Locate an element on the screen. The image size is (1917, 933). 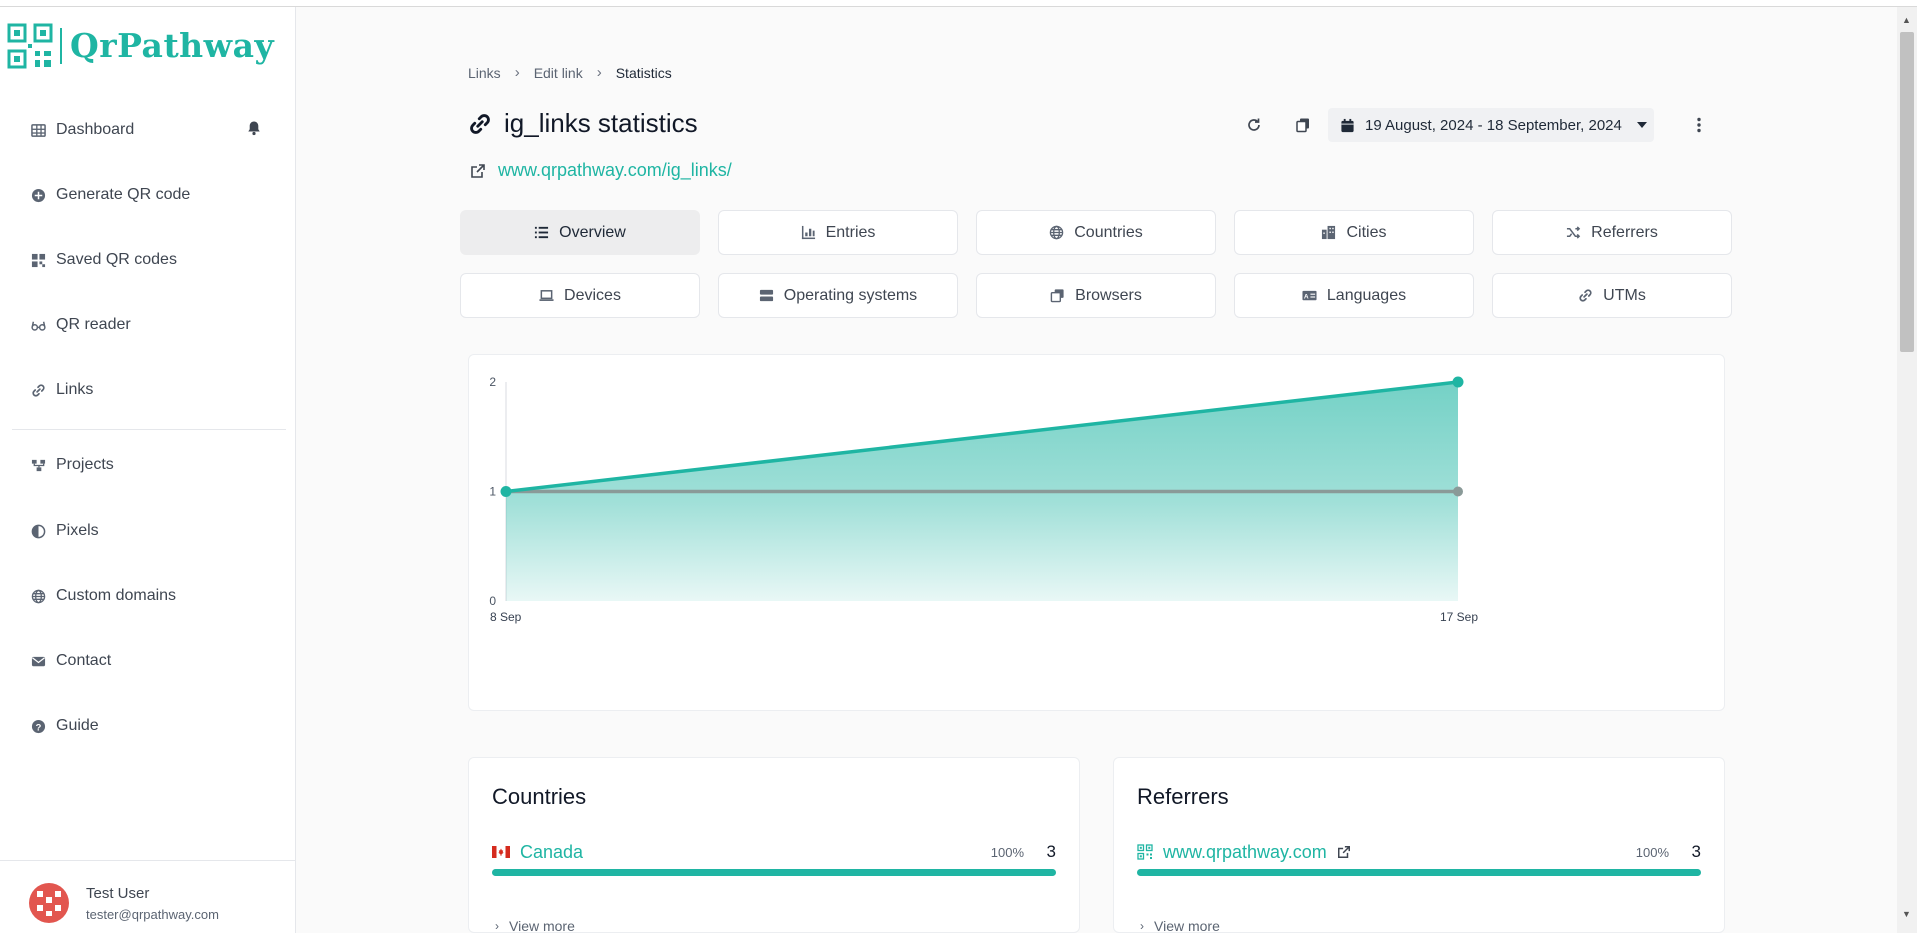
sidebar-item-guide: ? Guide is located at coordinates (64, 726).